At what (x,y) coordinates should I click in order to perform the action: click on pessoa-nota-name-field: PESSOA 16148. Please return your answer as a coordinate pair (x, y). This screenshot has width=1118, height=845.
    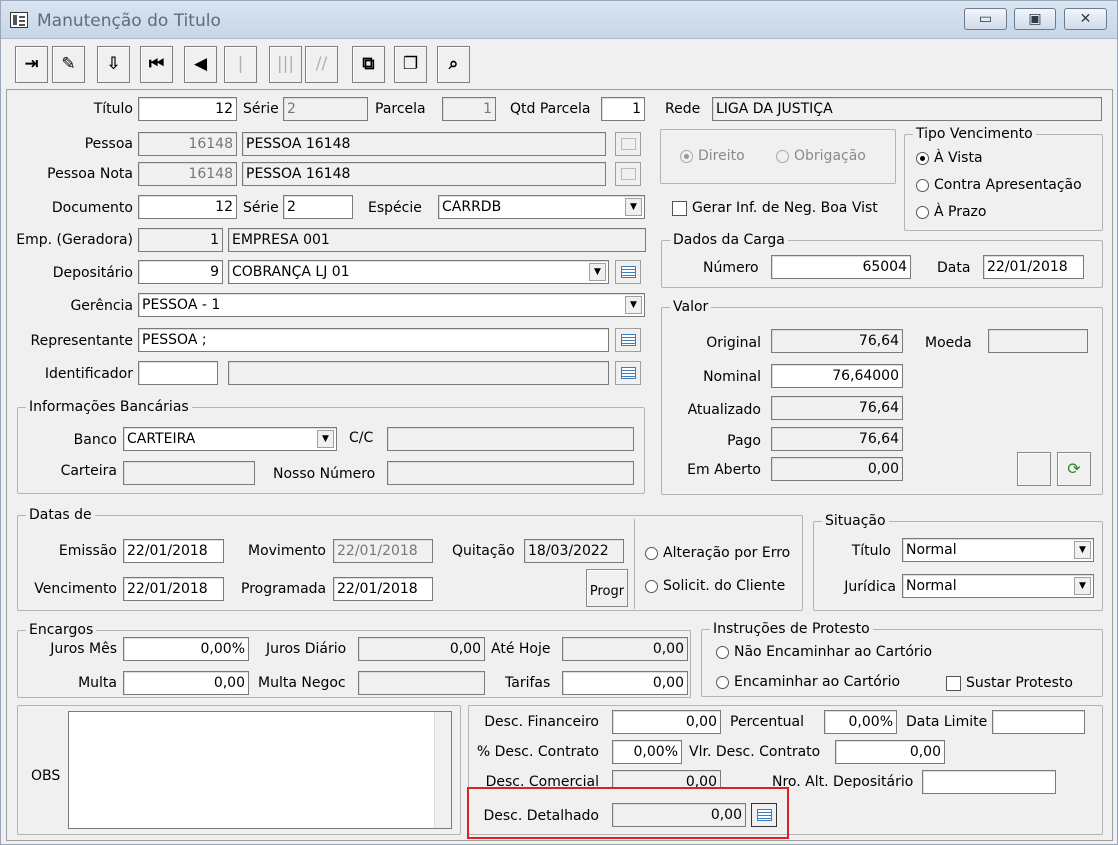
    Looking at the image, I should click on (424, 174).